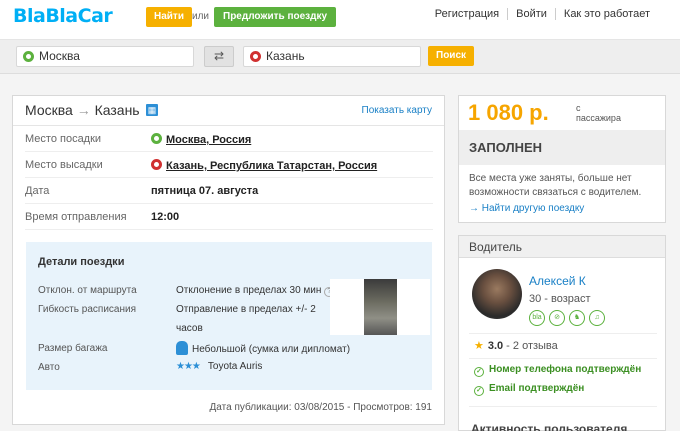 The height and width of the screenshot is (431, 680). I want to click on car-value: ★★★ Toyota Auris, so click(219, 366).